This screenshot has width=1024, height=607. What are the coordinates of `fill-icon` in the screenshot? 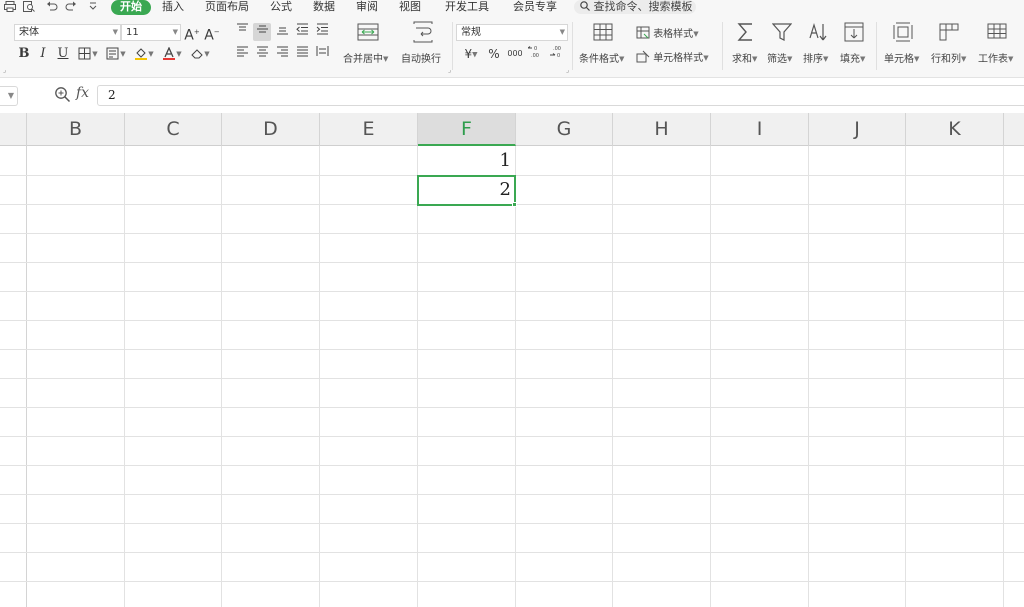 It's located at (854, 33).